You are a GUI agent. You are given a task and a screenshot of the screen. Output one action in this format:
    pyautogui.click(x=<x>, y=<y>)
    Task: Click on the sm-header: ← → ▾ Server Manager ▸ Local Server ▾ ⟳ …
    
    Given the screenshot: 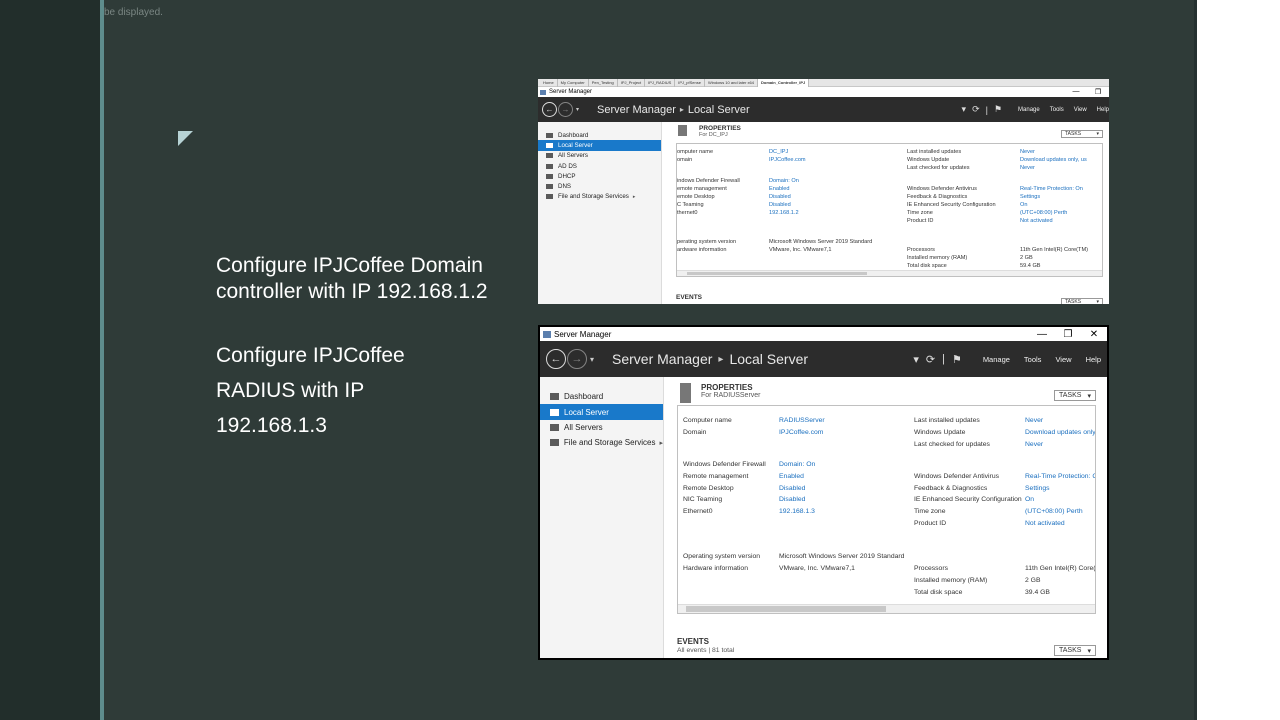 What is the action you would take?
    pyautogui.click(x=823, y=109)
    